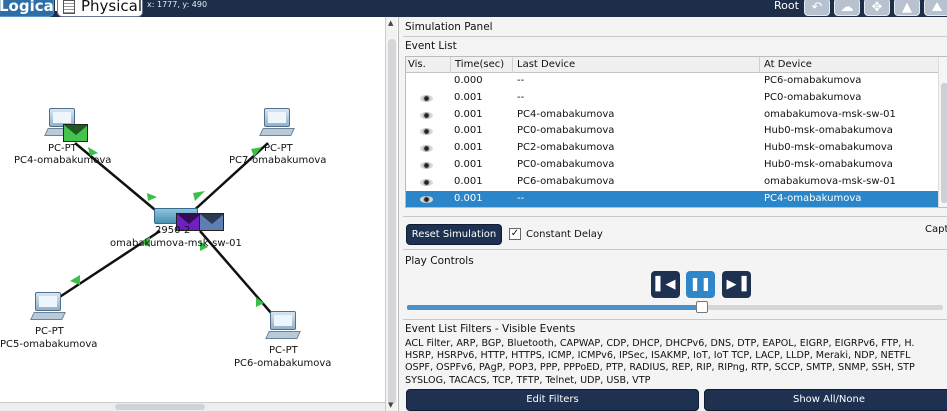 Image resolution: width=947 pixels, height=411 pixels. What do you see at coordinates (278, 160) in the screenshot?
I see `device-name-label: PC7-omabakumova` at bounding box center [278, 160].